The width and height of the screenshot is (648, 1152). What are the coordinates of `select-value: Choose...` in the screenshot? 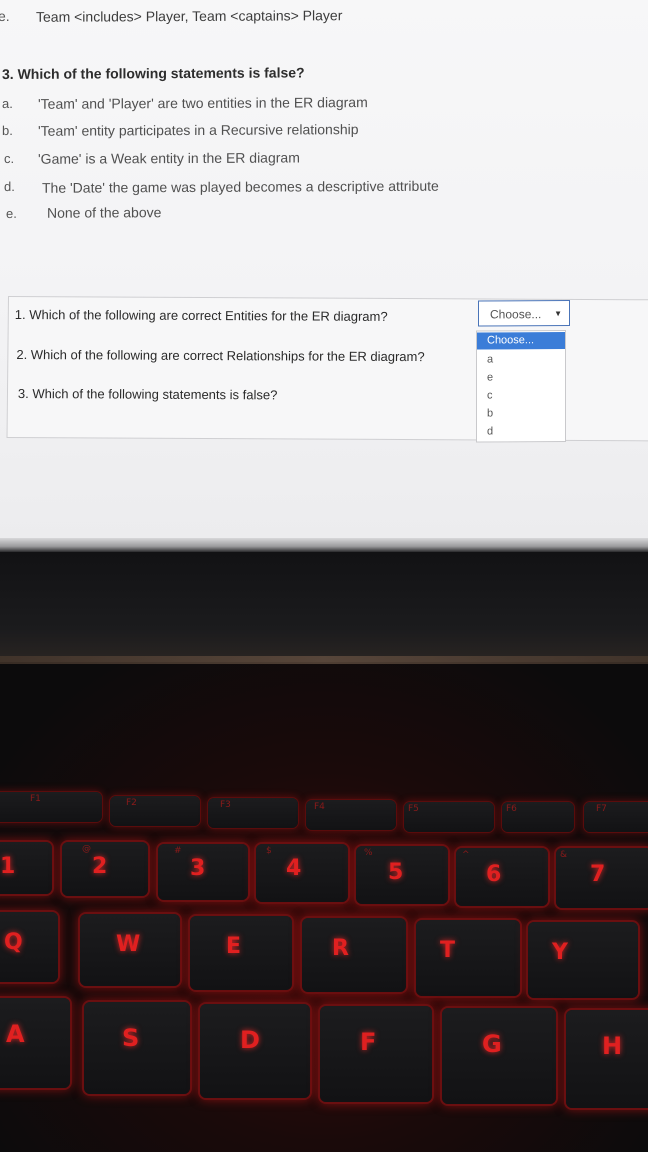 It's located at (516, 314).